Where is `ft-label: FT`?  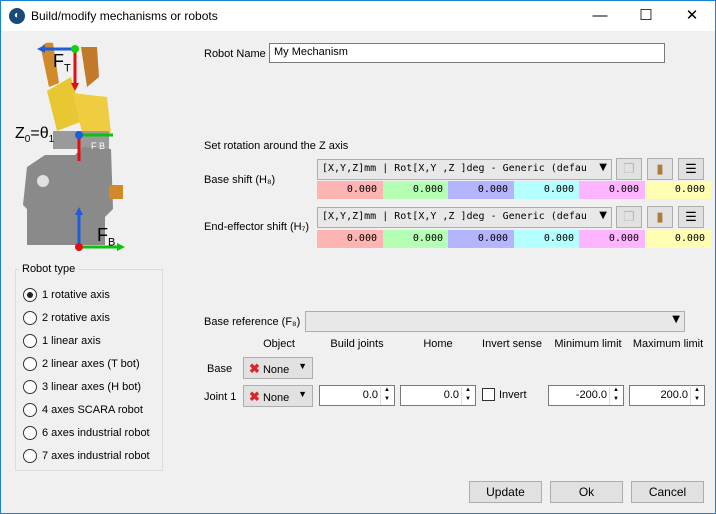
ft-label: FT is located at coordinates (62, 63).